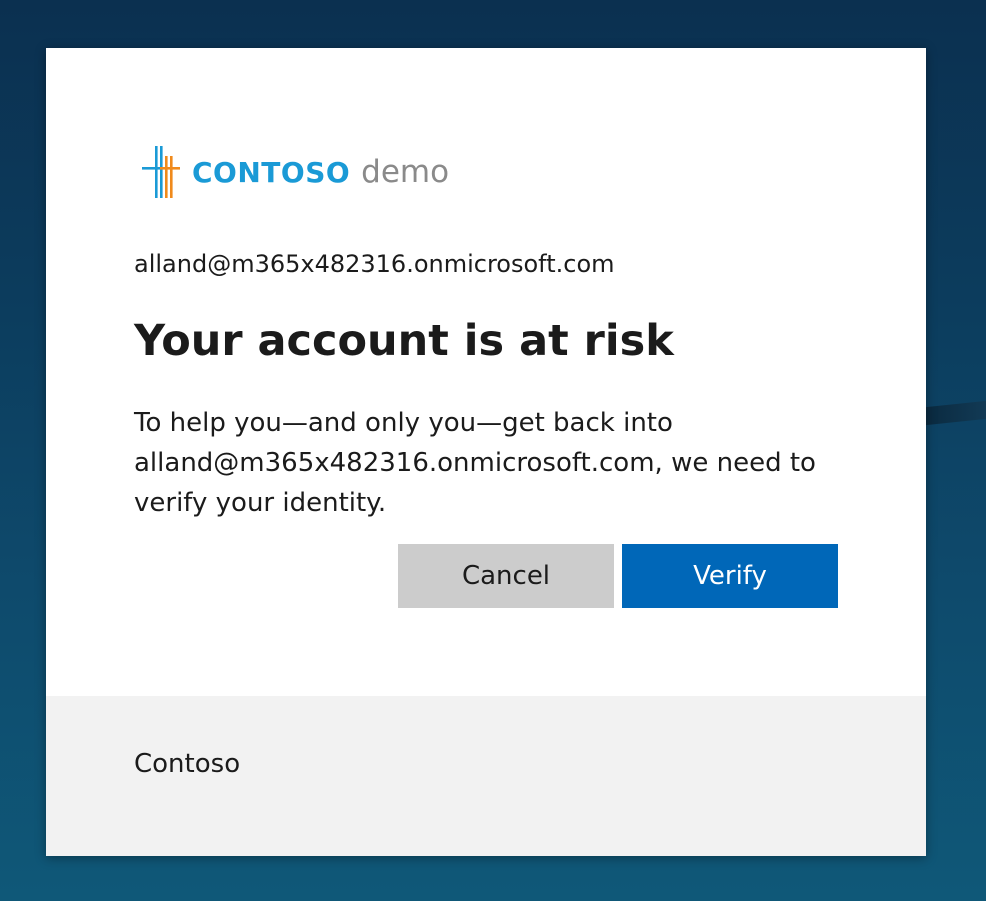  What do you see at coordinates (956, 413) in the screenshot?
I see `background-streak` at bounding box center [956, 413].